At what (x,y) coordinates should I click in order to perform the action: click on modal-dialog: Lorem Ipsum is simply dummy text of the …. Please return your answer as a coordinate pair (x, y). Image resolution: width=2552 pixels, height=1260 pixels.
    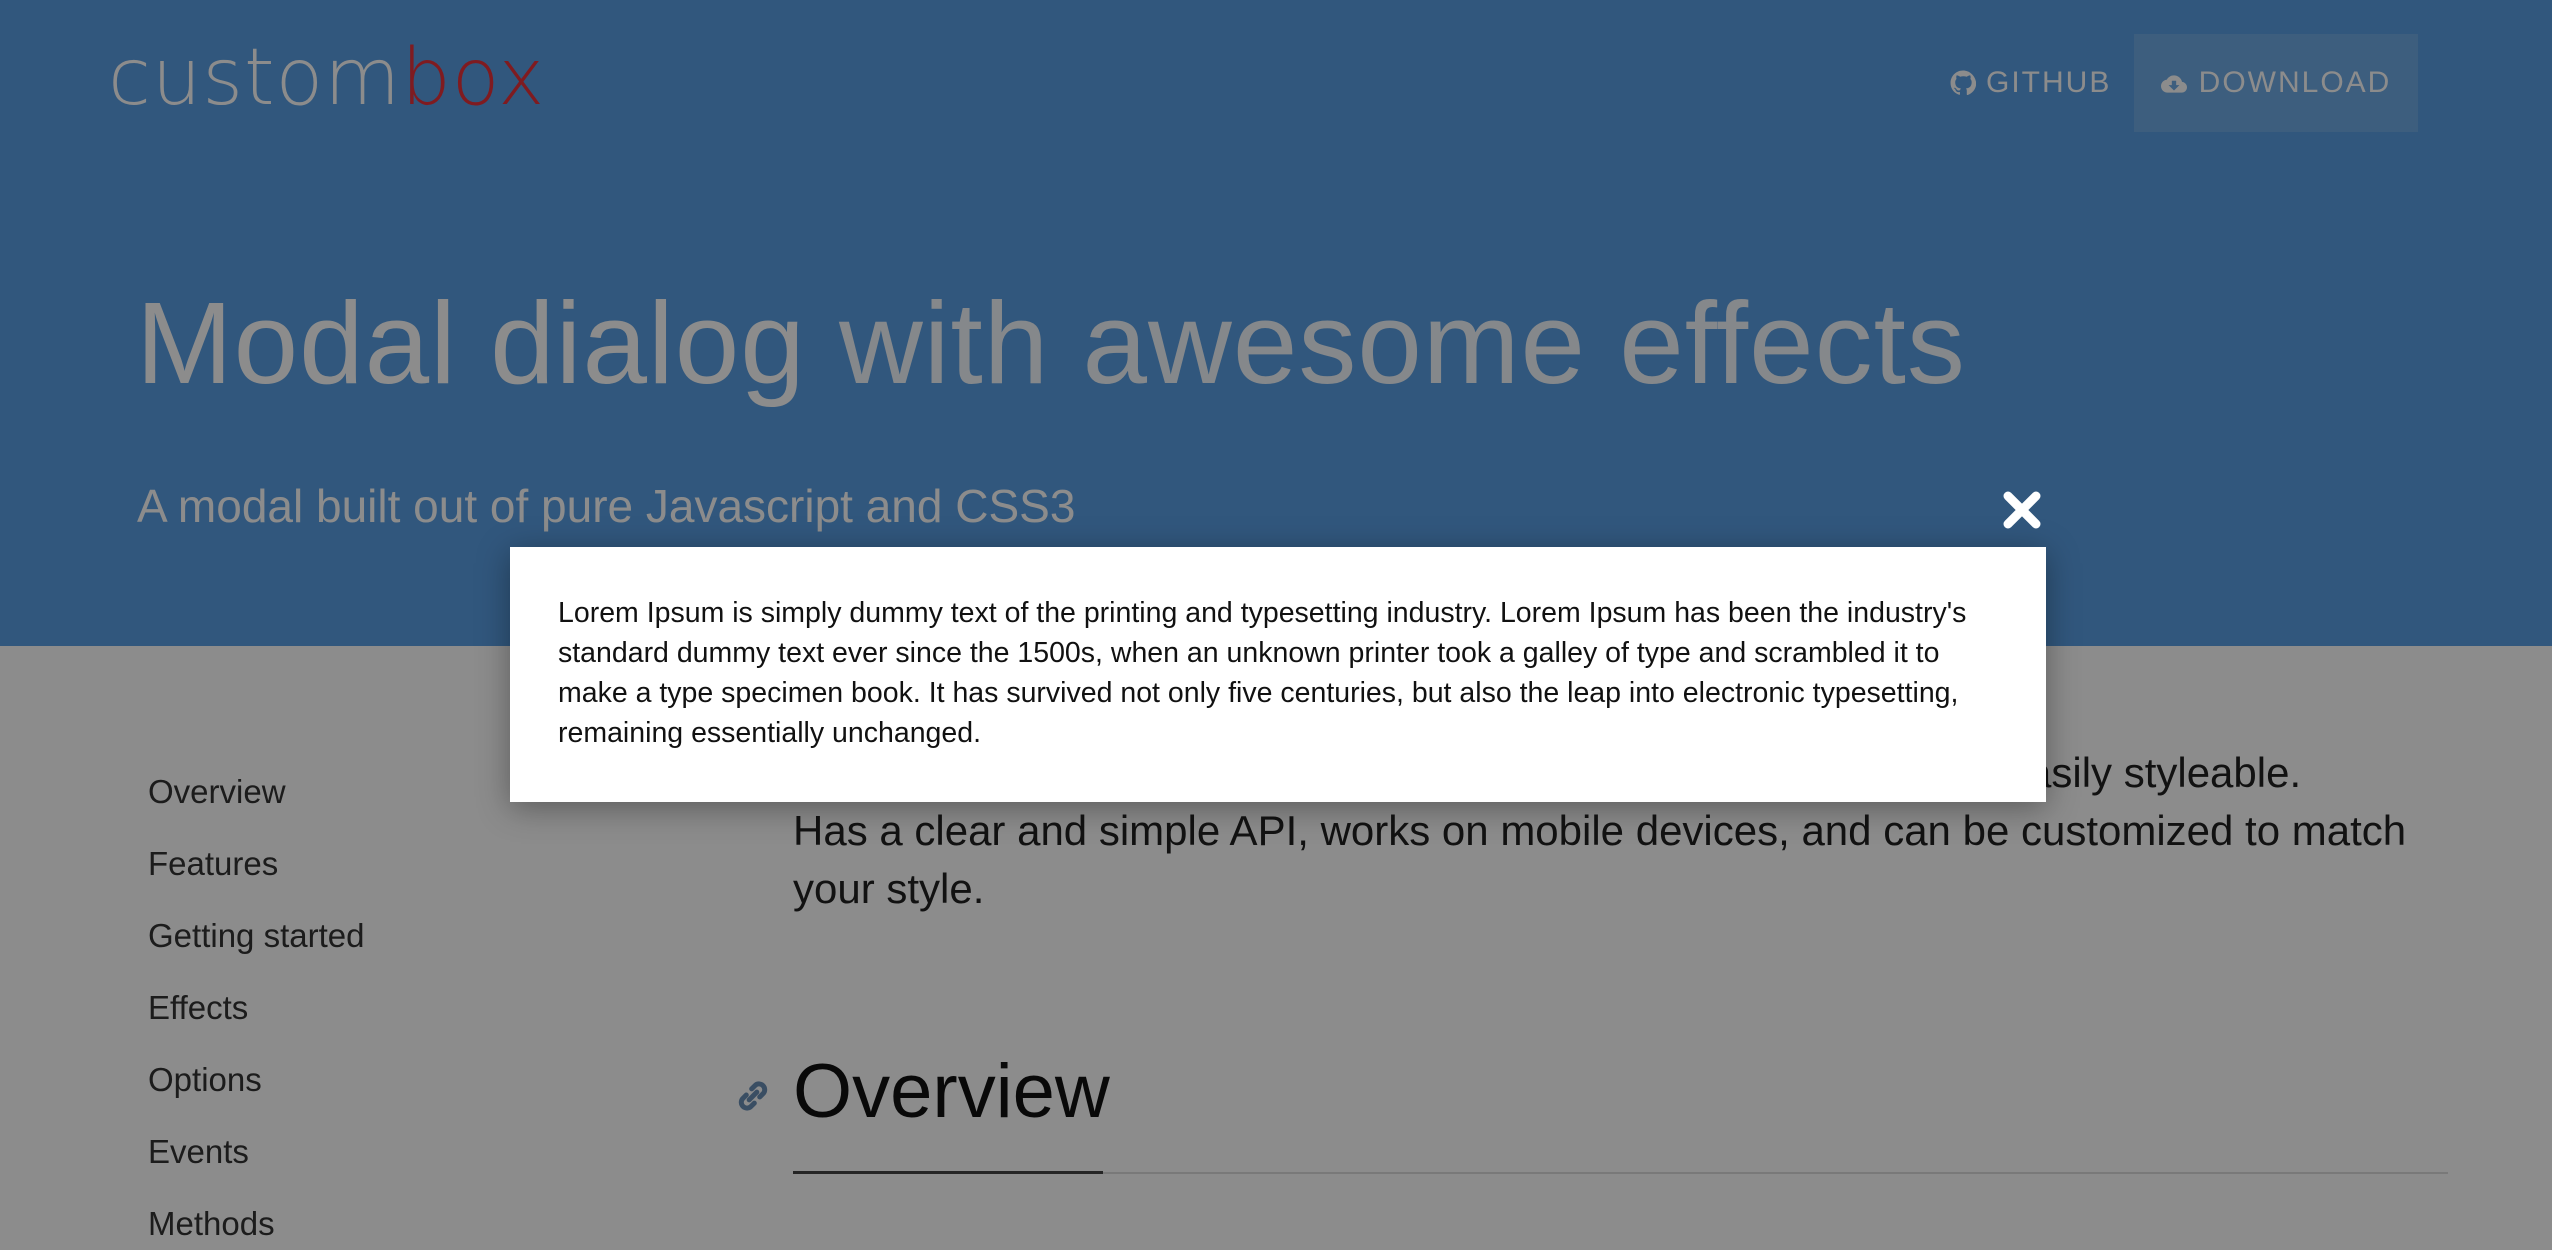
    Looking at the image, I should click on (1278, 674).